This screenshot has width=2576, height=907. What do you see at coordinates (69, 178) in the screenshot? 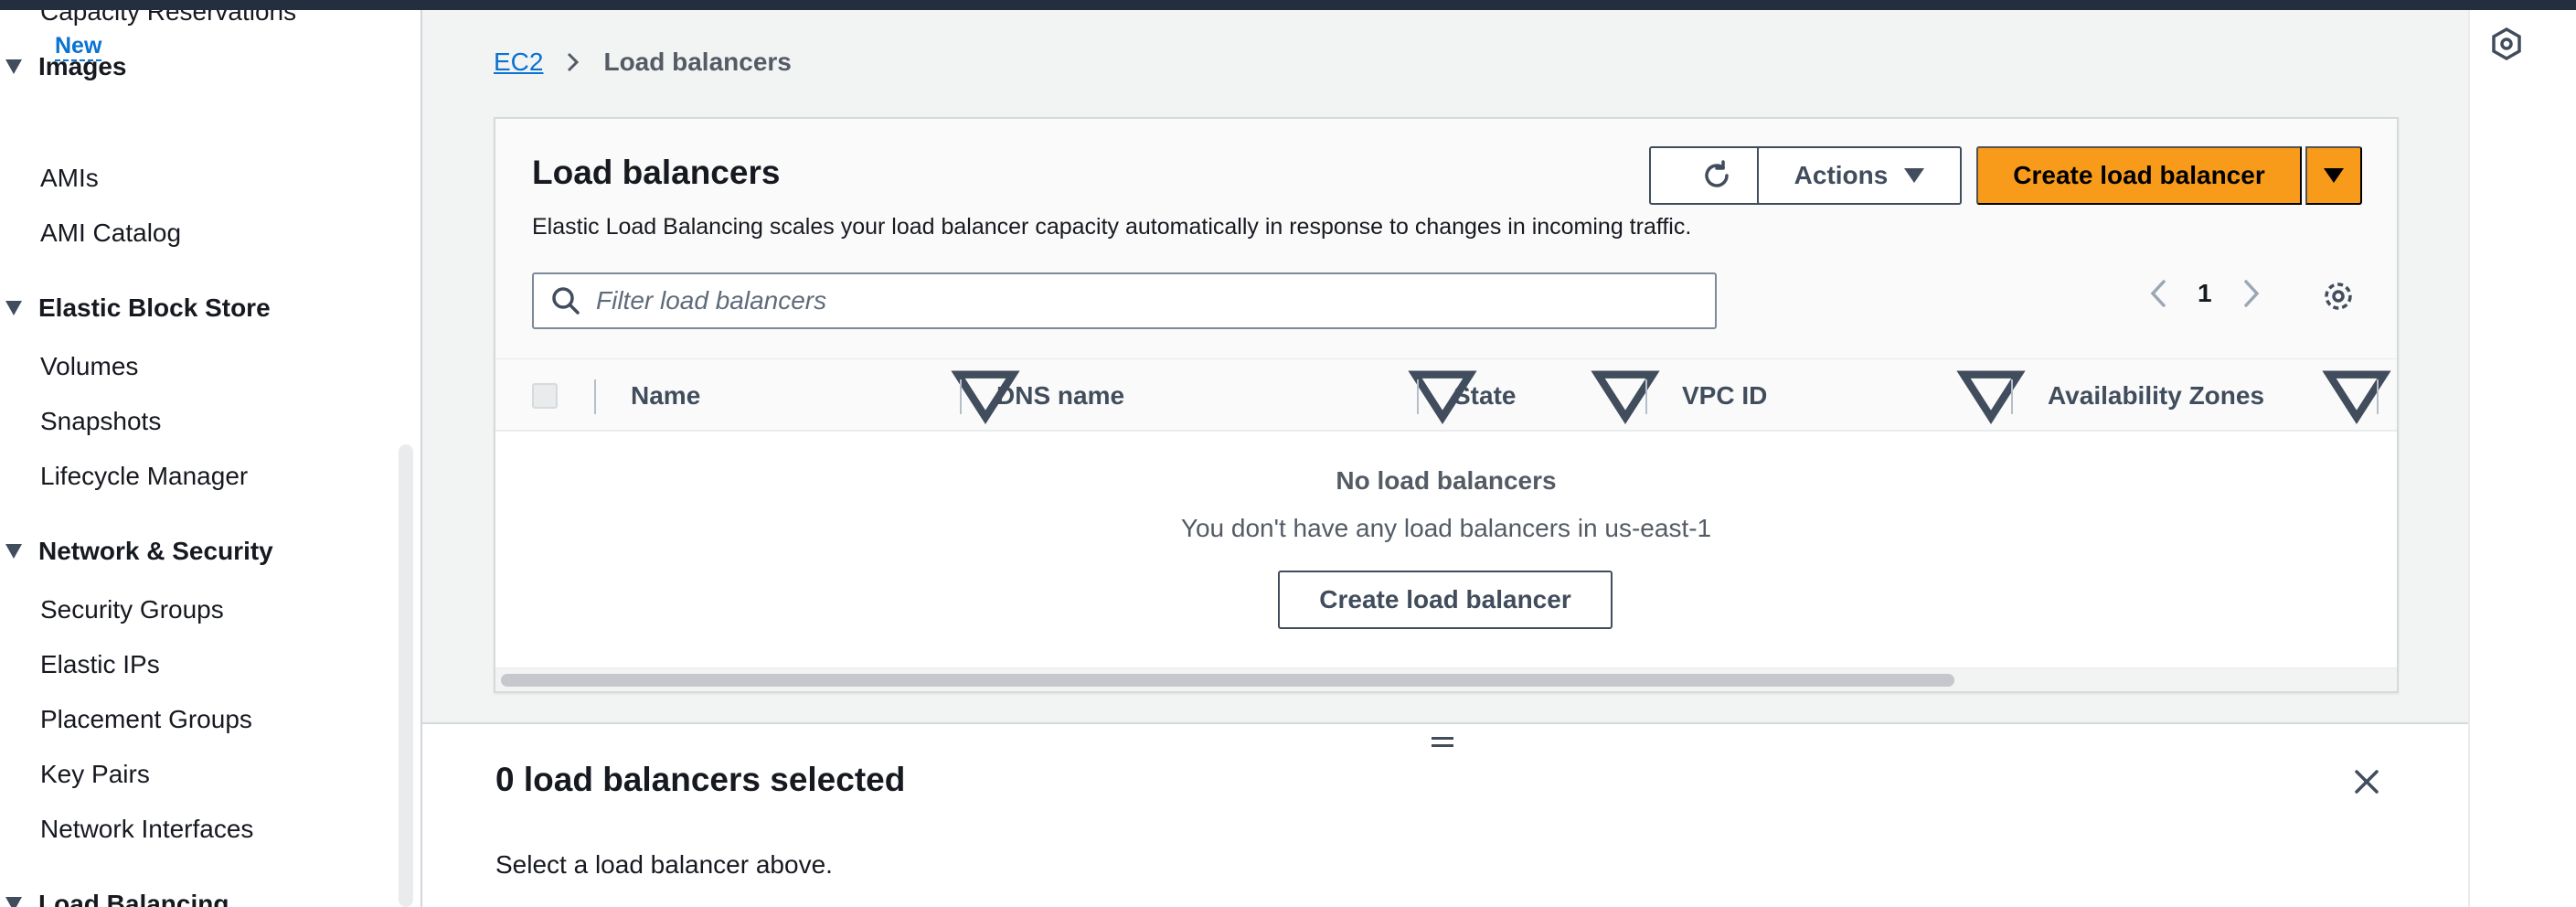
I see `sidebar-item-amis: AMIs` at bounding box center [69, 178].